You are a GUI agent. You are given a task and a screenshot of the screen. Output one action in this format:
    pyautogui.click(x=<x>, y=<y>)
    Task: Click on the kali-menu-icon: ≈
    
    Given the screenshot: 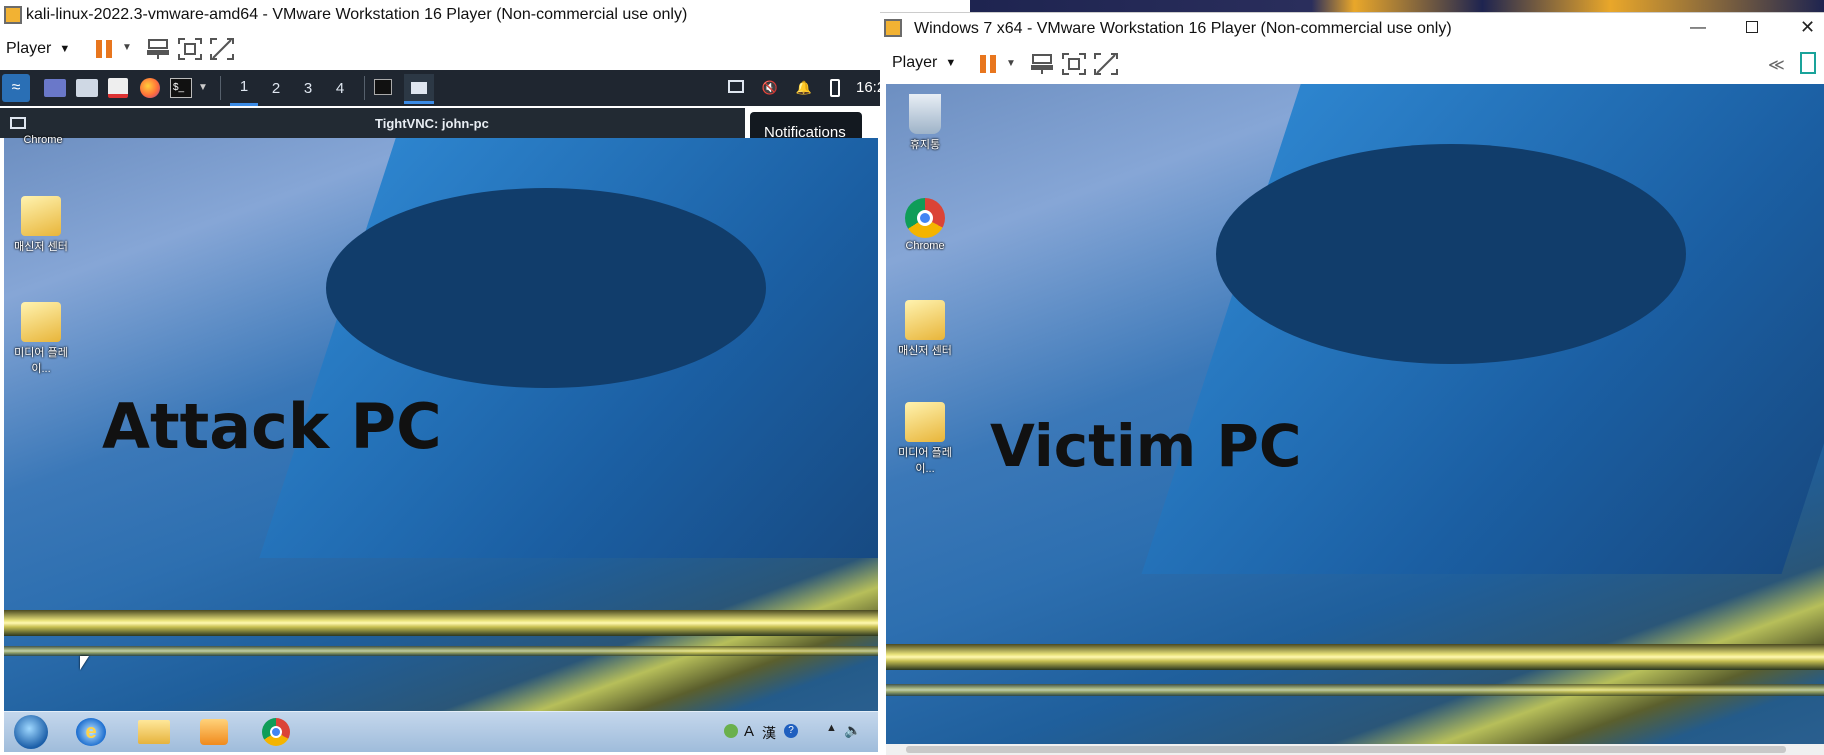 What is the action you would take?
    pyautogui.click(x=16, y=88)
    